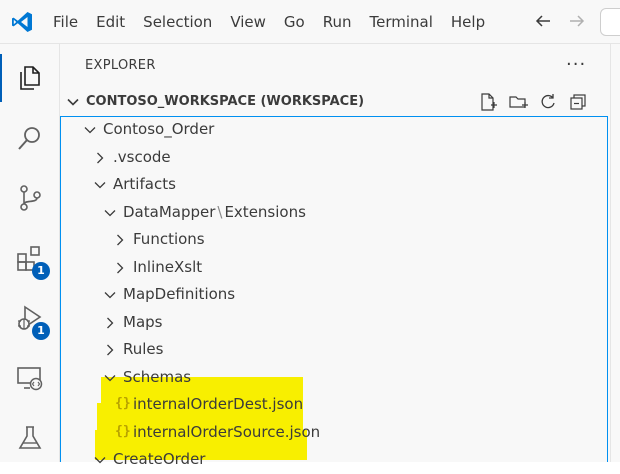 This screenshot has height=474, width=620. I want to click on tree-item-label: Schemas, so click(157, 377).